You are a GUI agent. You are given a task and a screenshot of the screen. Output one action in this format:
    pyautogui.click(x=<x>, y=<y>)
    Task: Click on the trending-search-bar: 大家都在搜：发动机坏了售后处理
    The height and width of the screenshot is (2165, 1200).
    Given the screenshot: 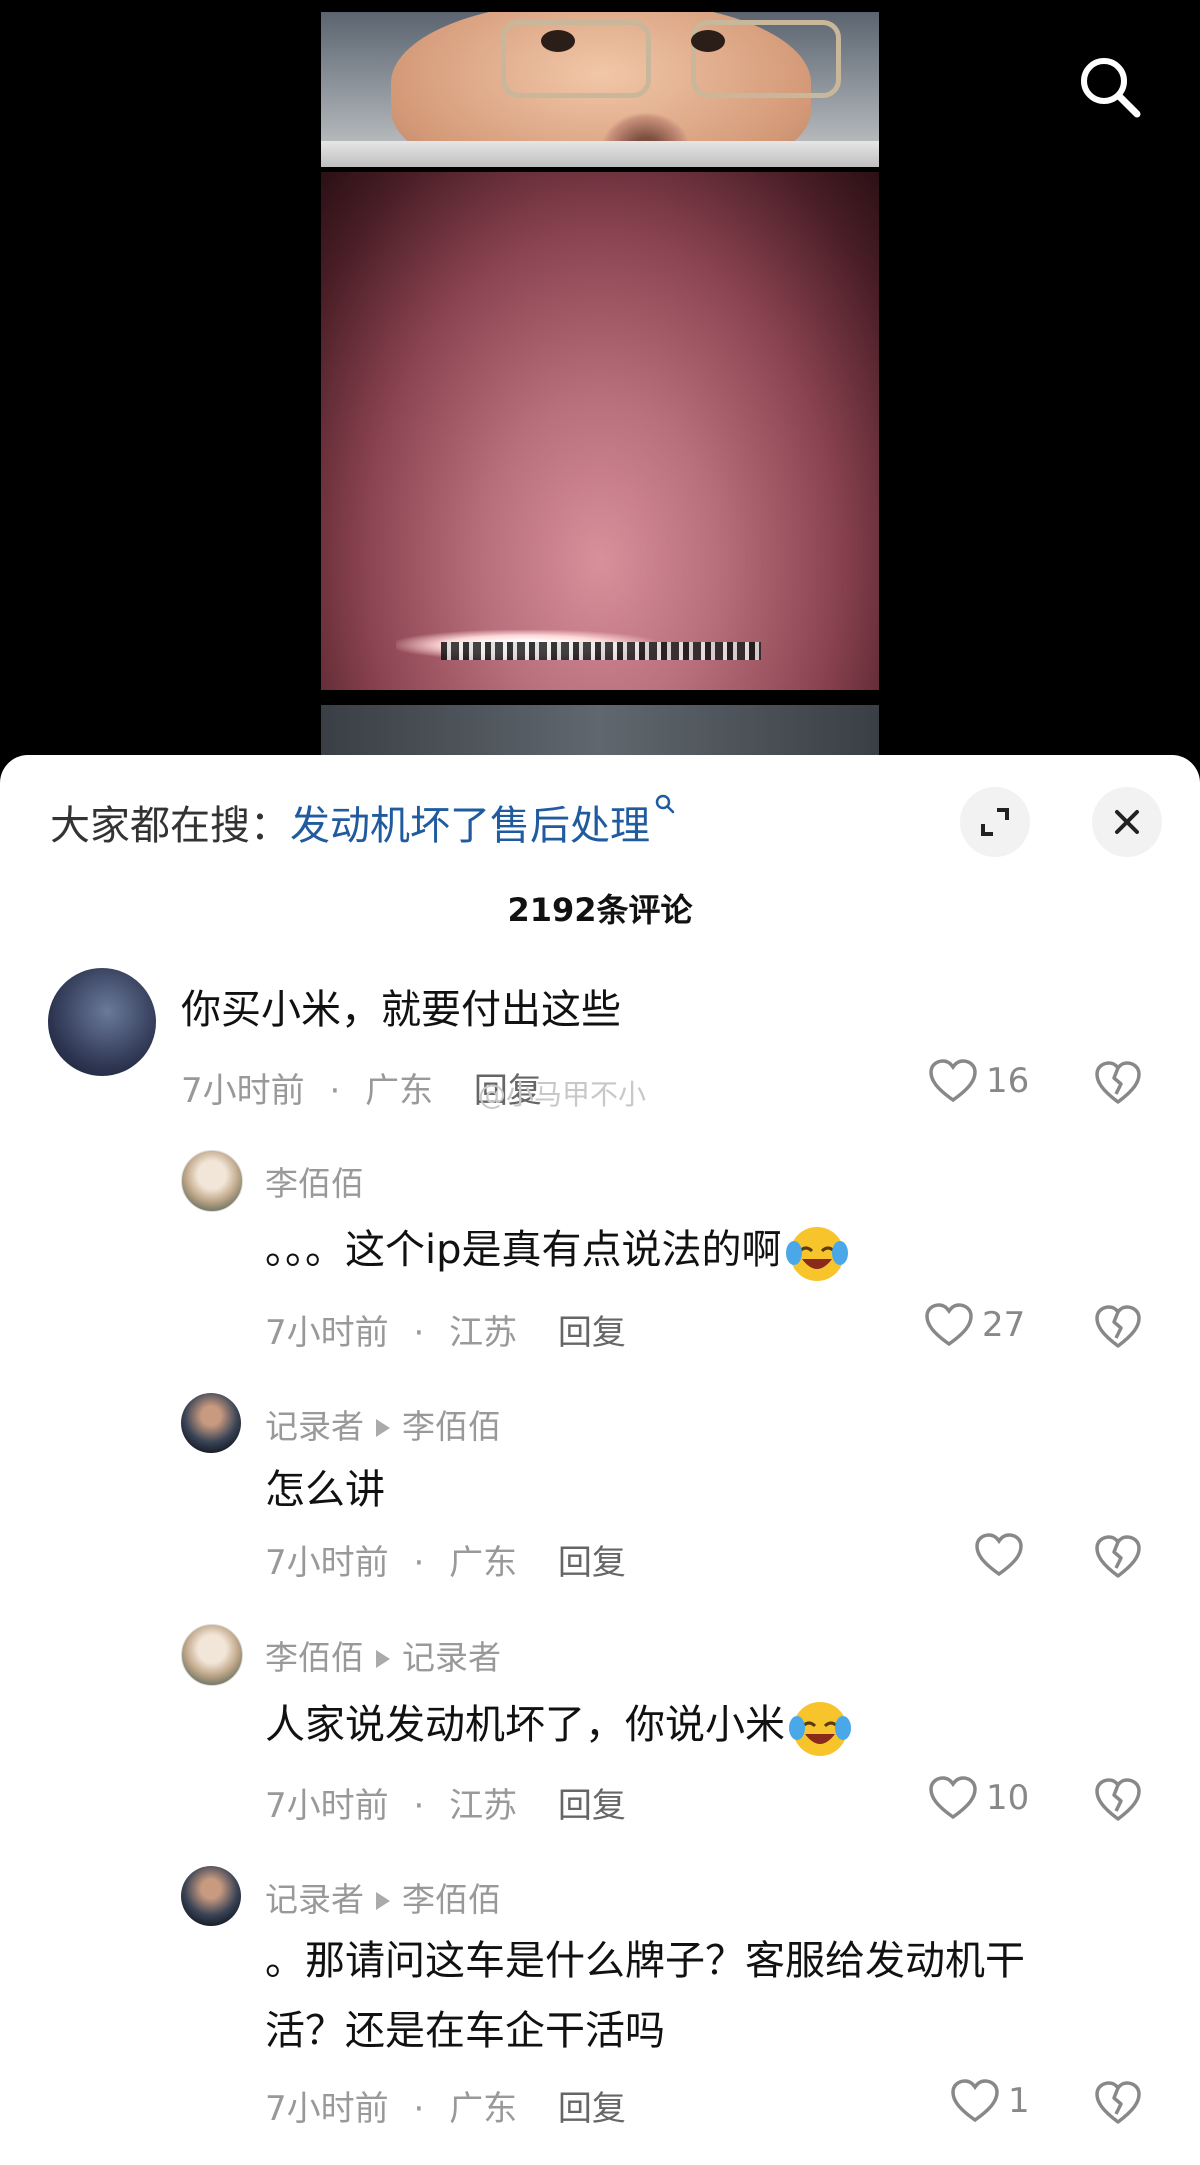 What is the action you would take?
    pyautogui.click(x=363, y=822)
    